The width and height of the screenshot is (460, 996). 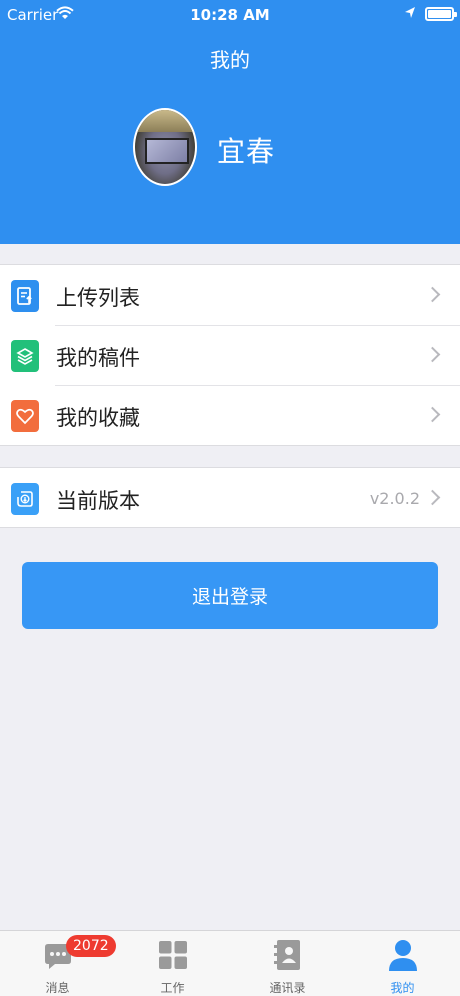 I want to click on status-bar: Carrier 10:28 AM, so click(x=230, y=15).